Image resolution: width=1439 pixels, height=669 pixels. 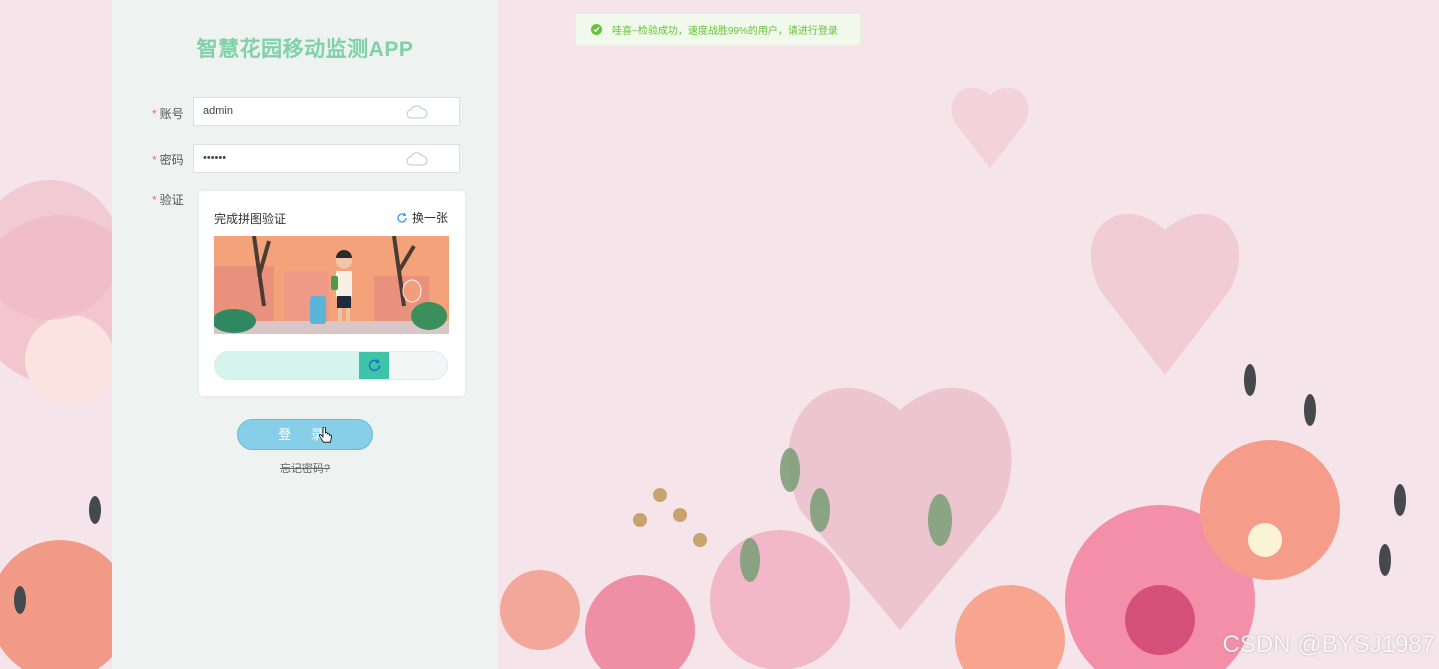 What do you see at coordinates (331, 365) in the screenshot?
I see `captcha-slider-track` at bounding box center [331, 365].